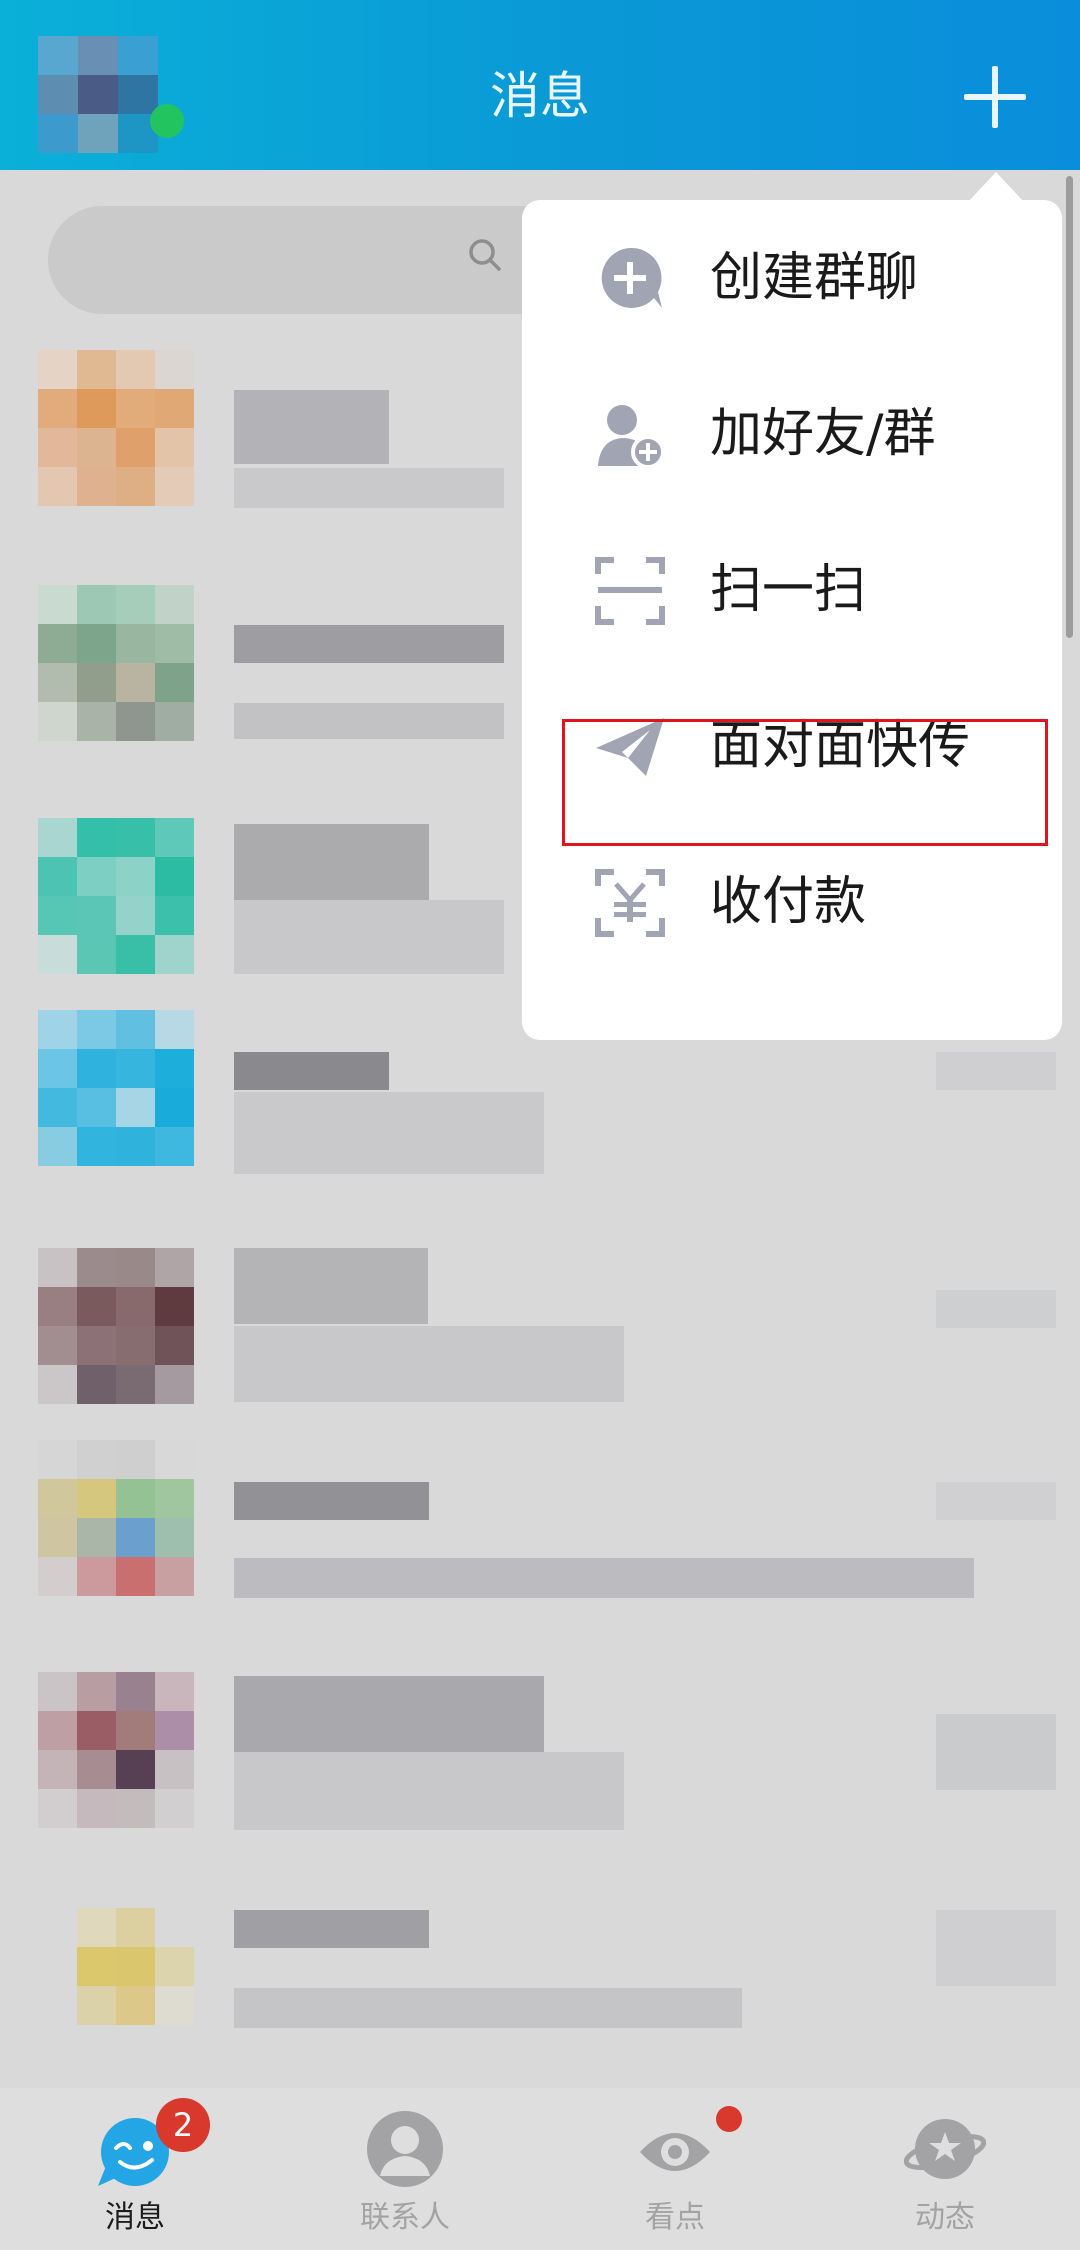 This screenshot has width=1080, height=2250. What do you see at coordinates (823, 434) in the screenshot?
I see `menu-item-label: 加好友/群` at bounding box center [823, 434].